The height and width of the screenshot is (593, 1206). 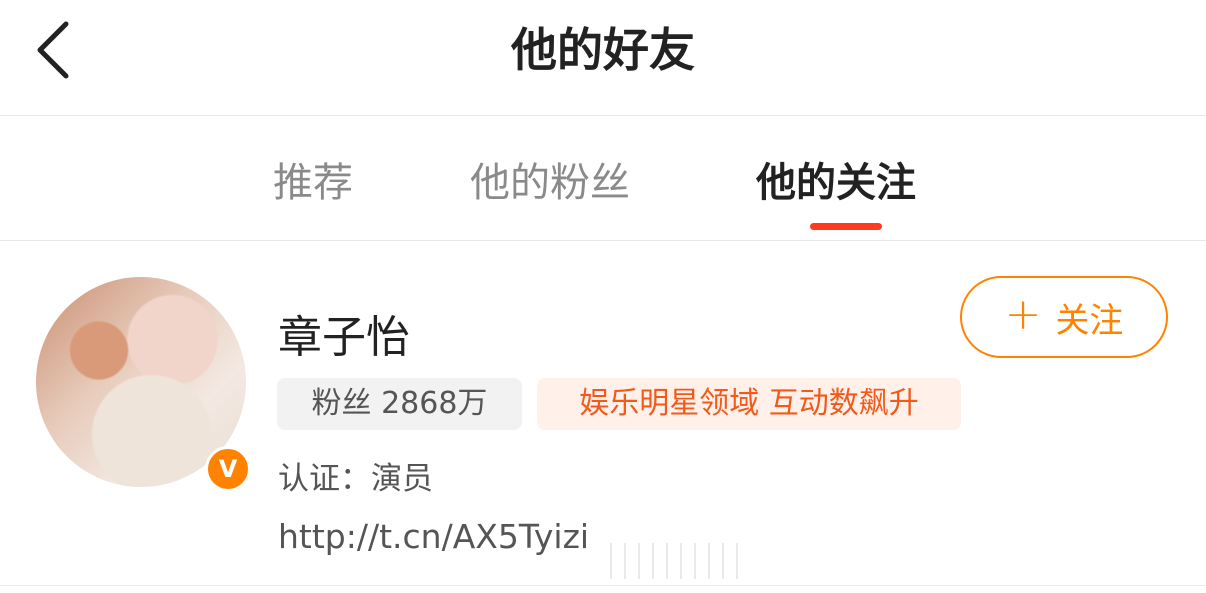 What do you see at coordinates (603, 50) in the screenshot?
I see `page-title: 他的好友` at bounding box center [603, 50].